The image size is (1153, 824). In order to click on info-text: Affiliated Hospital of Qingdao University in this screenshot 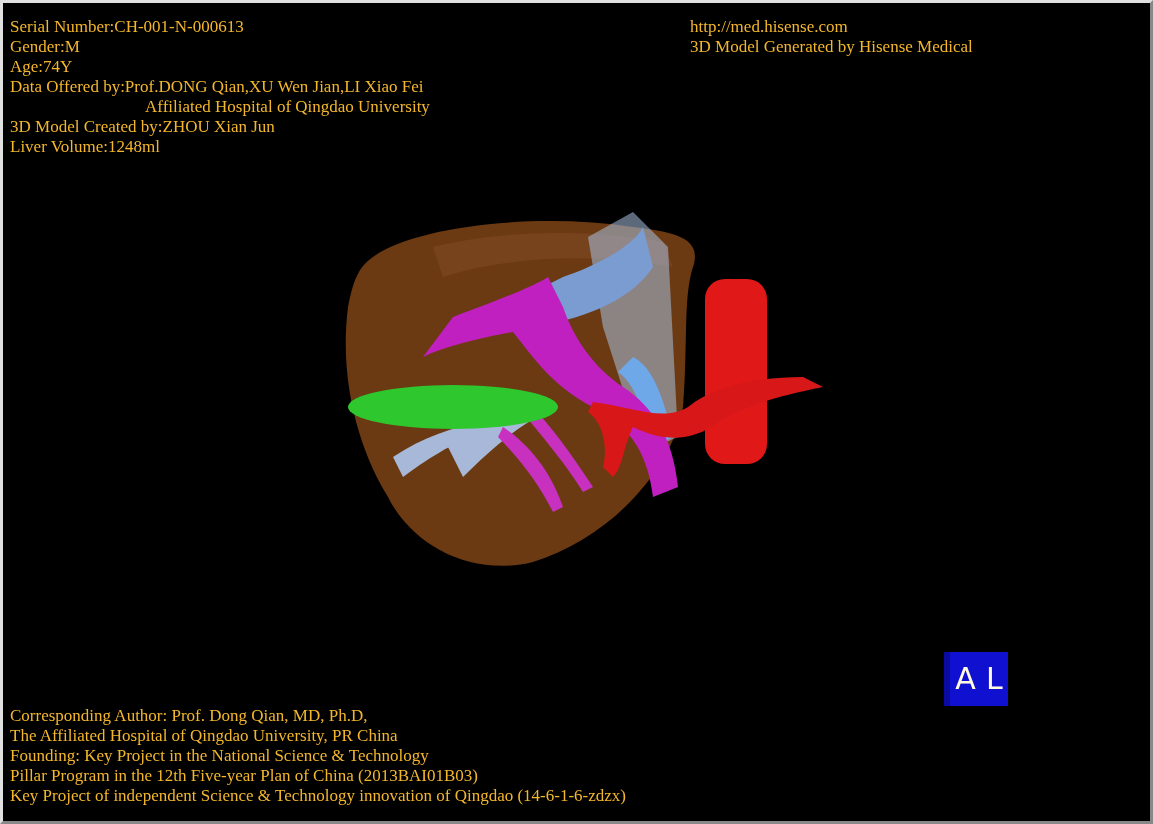, I will do `click(287, 107)`.